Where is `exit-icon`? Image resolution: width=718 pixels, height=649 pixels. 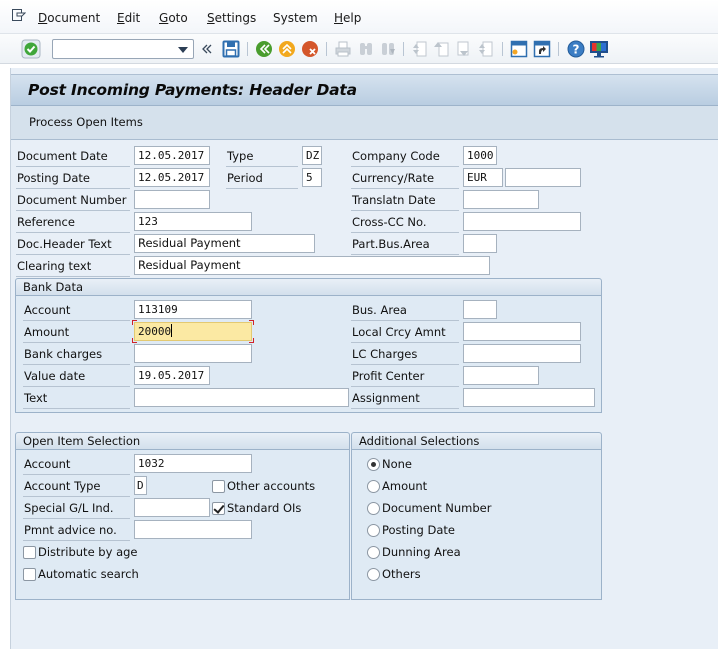
exit-icon is located at coordinates (287, 49).